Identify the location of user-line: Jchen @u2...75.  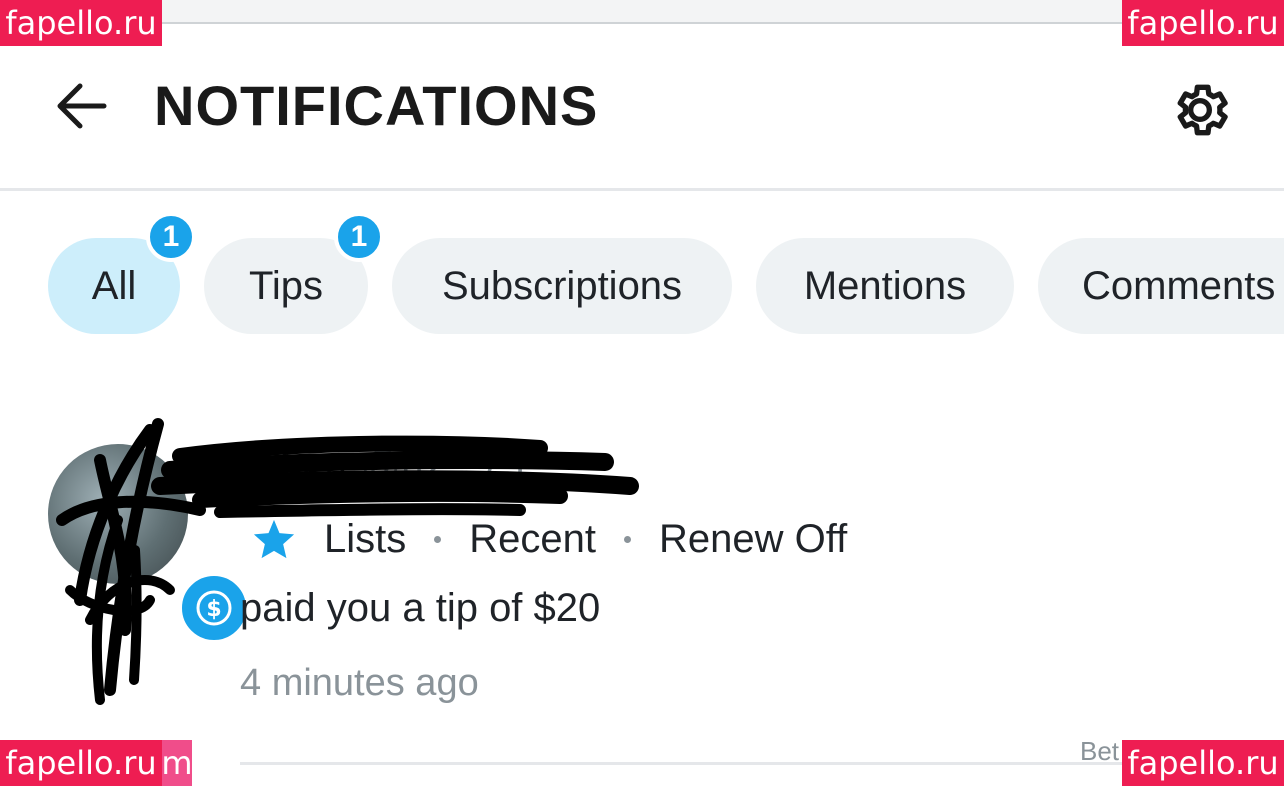
(382, 466).